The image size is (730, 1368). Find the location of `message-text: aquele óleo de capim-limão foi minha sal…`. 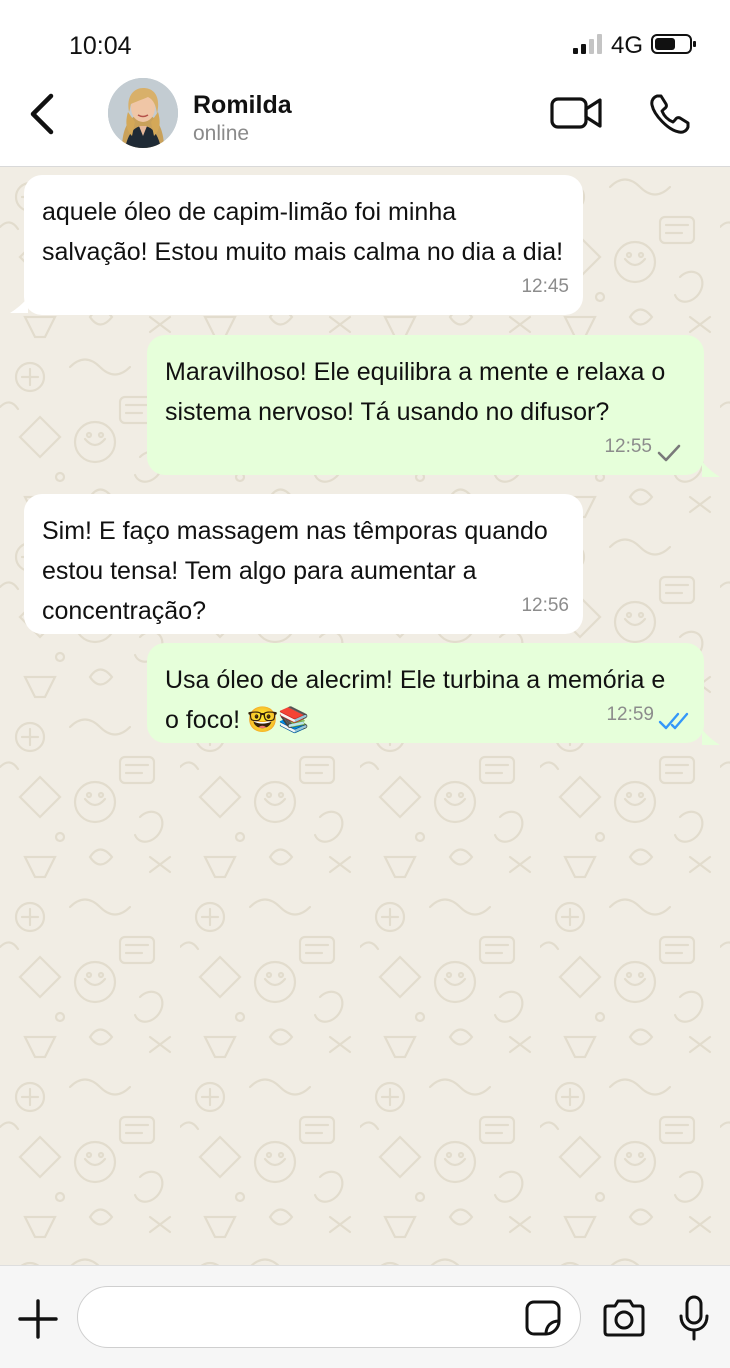

message-text: aquele óleo de capim-limão foi minha sal… is located at coordinates (303, 232).